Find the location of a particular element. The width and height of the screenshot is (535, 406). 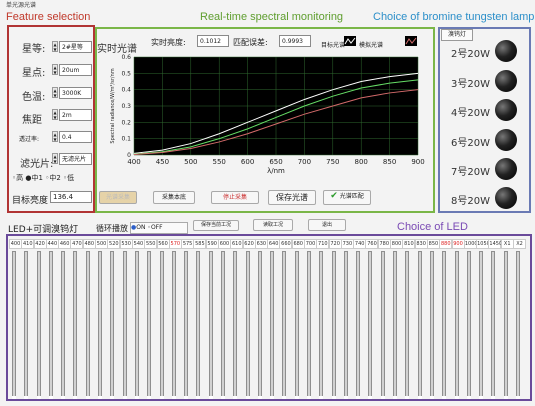

lamp-4-control: 6号20W is located at coordinates (486, 140).